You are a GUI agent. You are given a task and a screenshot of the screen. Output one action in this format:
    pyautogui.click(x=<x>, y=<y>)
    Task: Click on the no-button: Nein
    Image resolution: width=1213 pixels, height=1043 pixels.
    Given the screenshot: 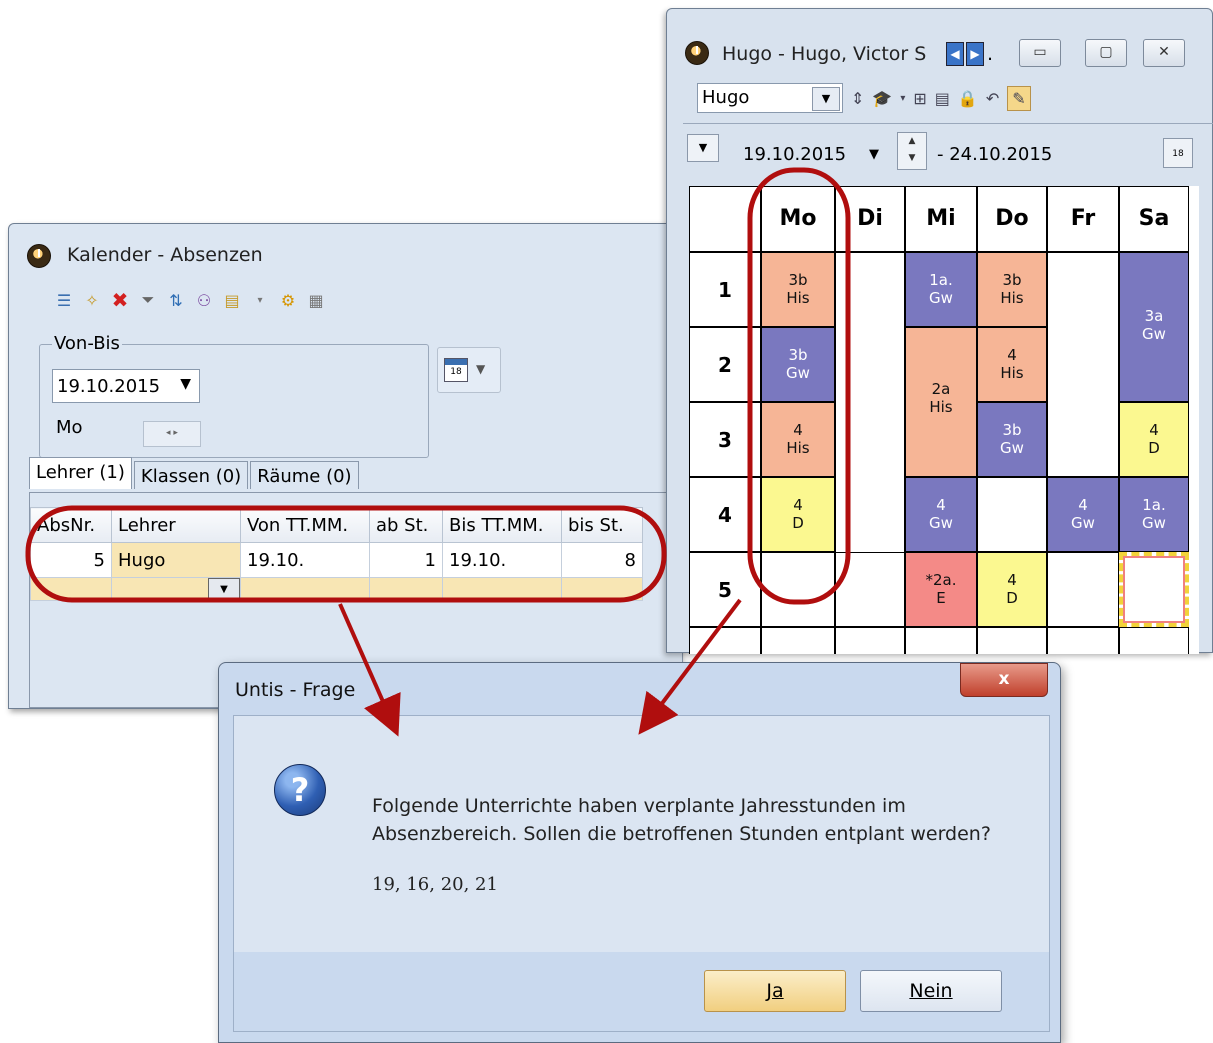 What is the action you would take?
    pyautogui.click(x=931, y=991)
    